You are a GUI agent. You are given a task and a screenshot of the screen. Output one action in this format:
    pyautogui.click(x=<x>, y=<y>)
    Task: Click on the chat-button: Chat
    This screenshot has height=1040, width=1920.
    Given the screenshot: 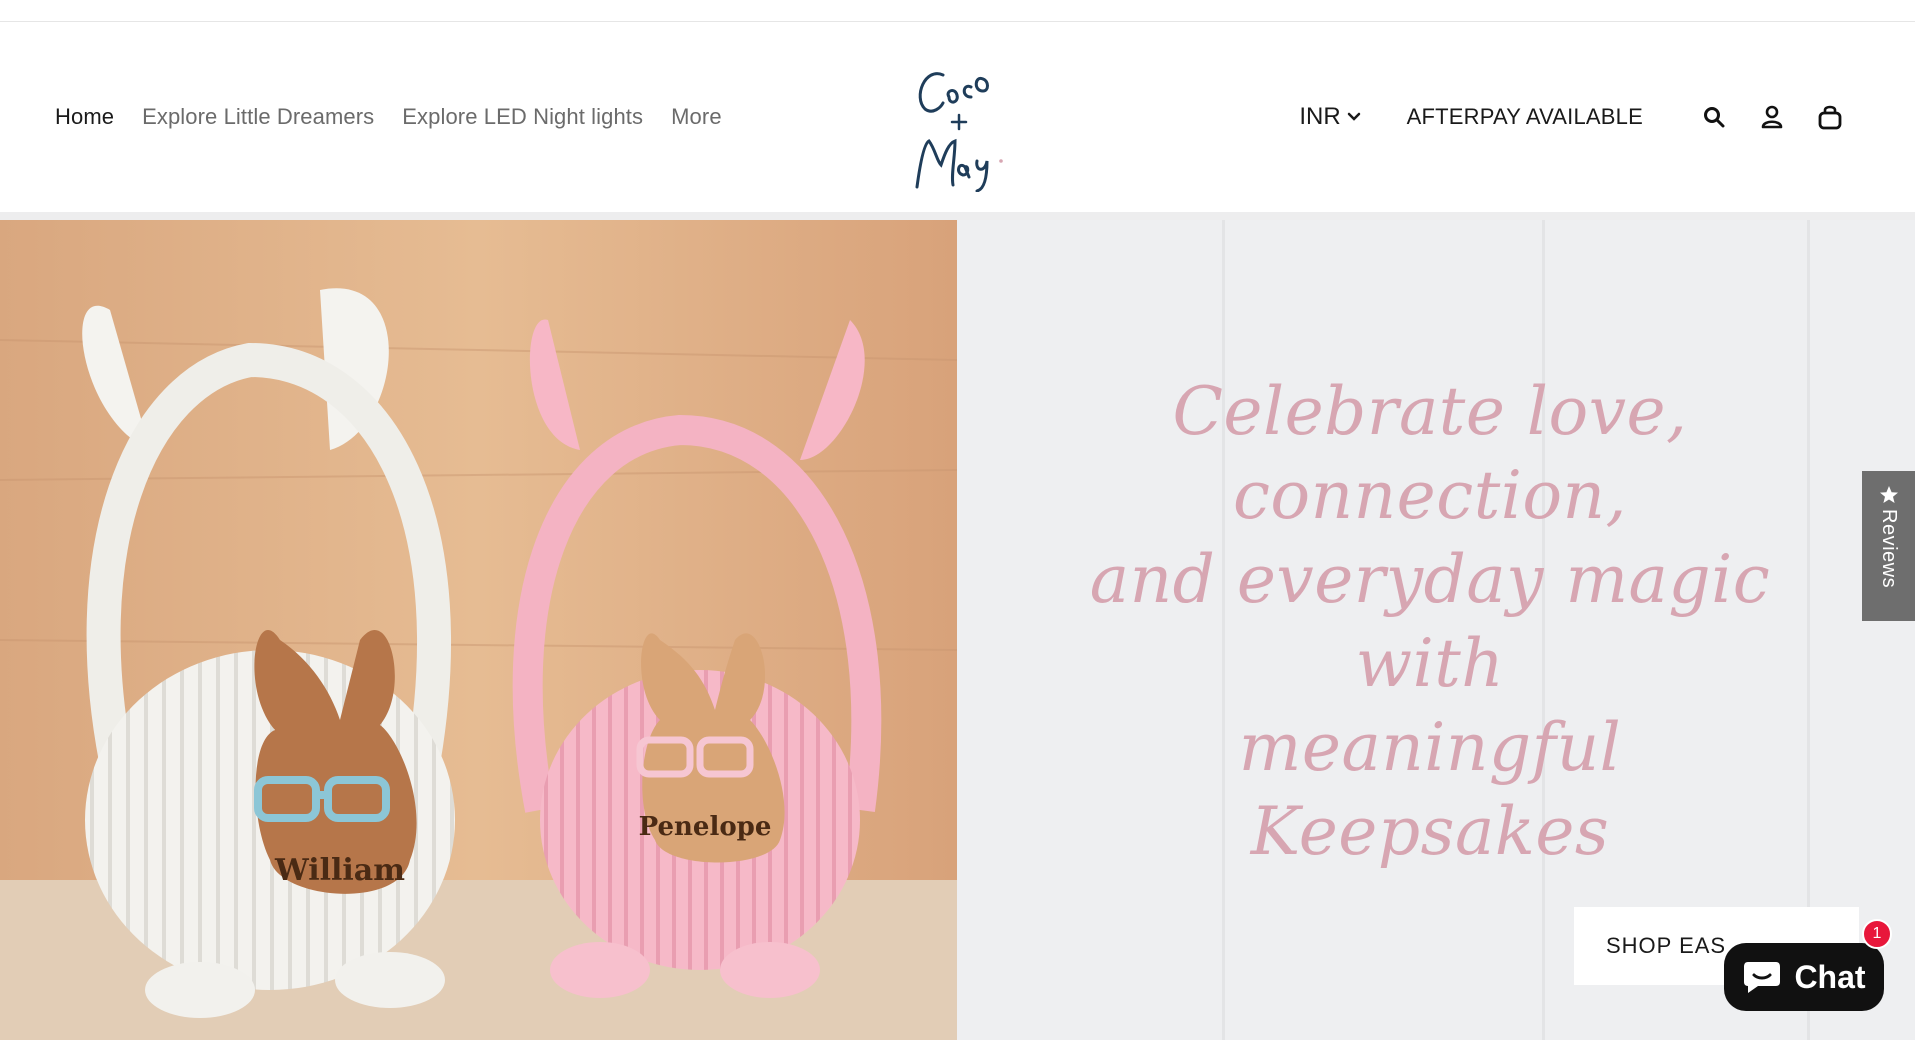 What is the action you would take?
    pyautogui.click(x=1804, y=977)
    